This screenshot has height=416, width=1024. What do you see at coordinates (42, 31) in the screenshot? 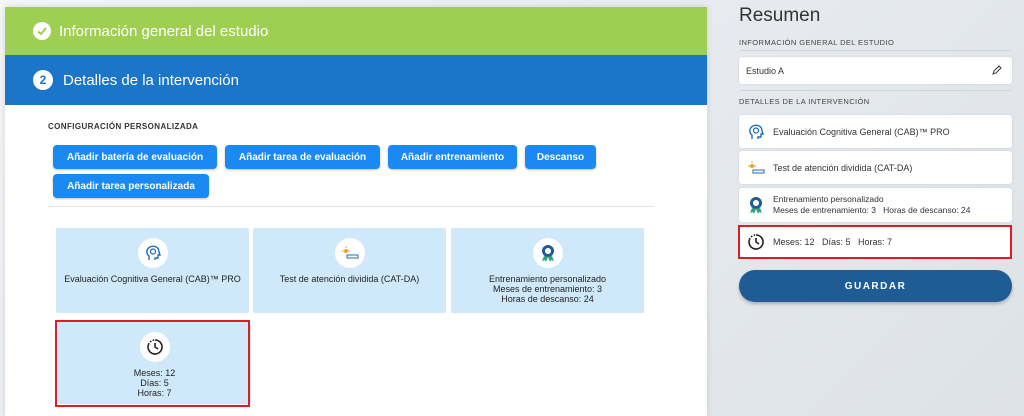
I see `check-icon` at bounding box center [42, 31].